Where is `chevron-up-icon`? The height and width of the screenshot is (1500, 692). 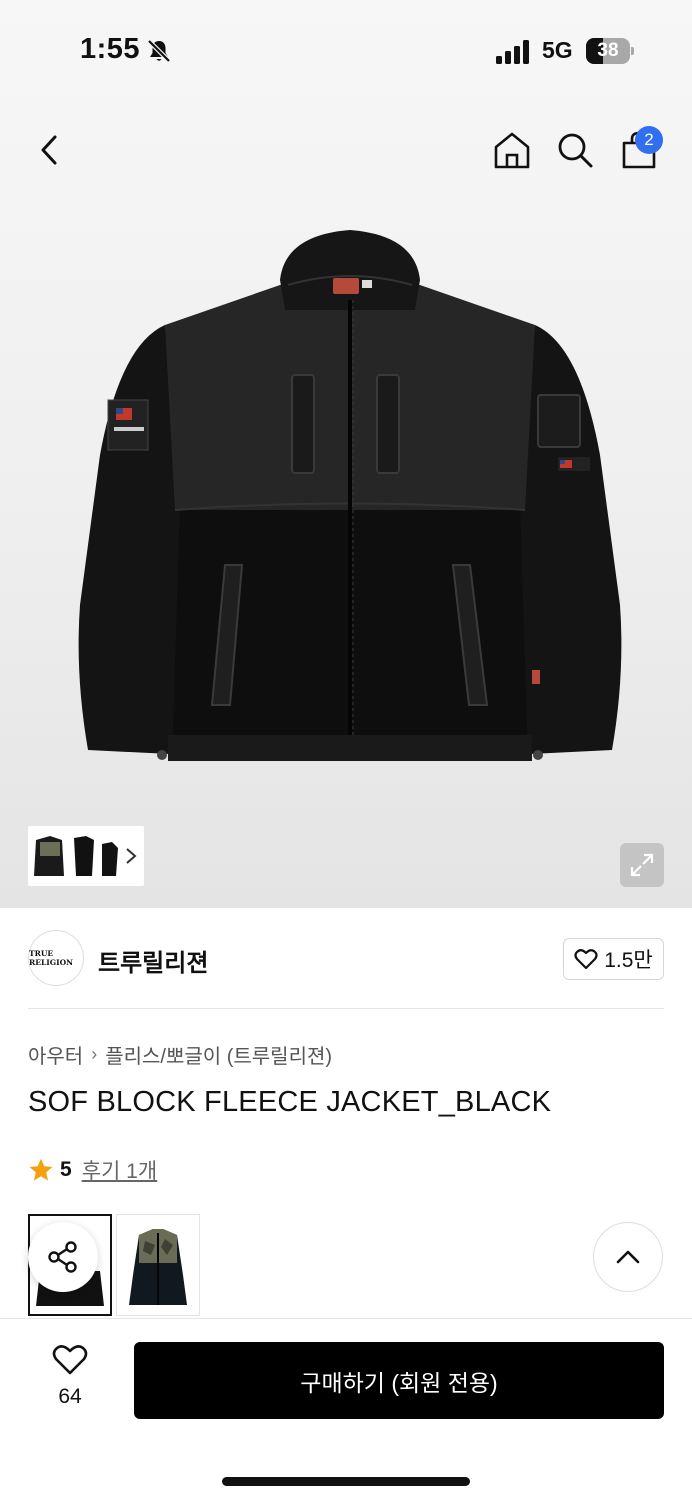
chevron-up-icon is located at coordinates (628, 1257).